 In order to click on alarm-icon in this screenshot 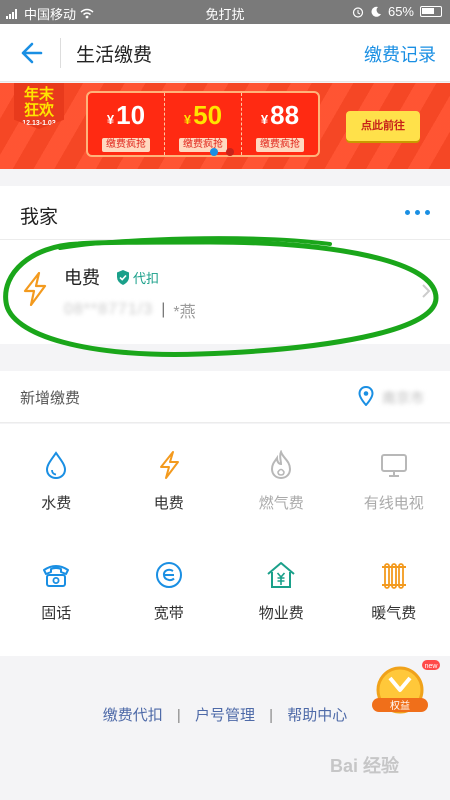, I will do `click(358, 12)`.